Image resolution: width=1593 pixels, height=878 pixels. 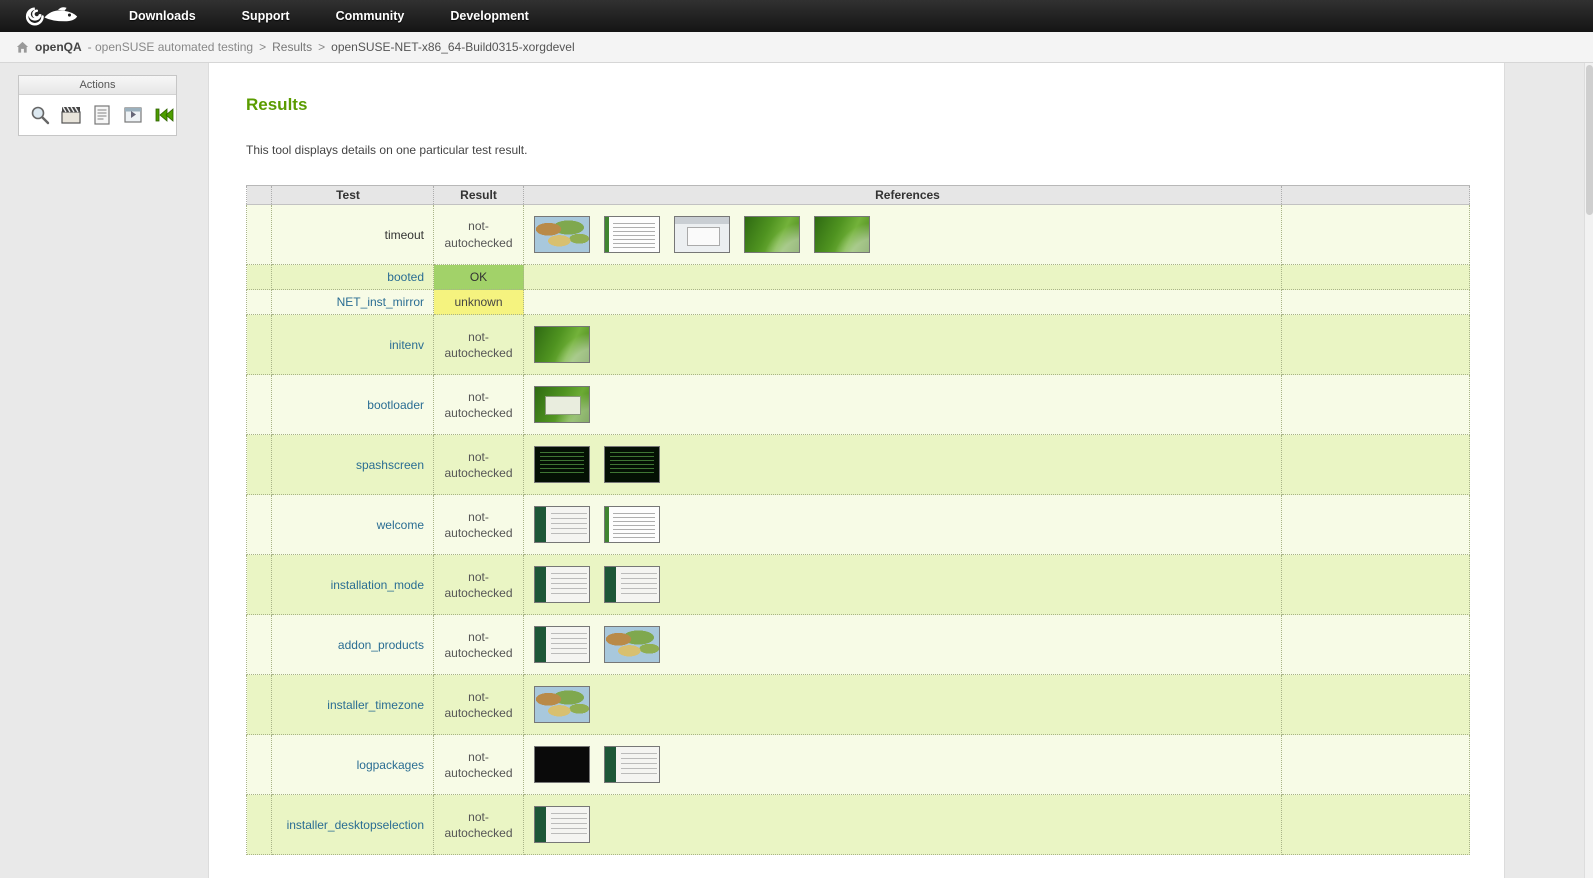 What do you see at coordinates (352, 345) in the screenshot?
I see `test-name-cell: initenv` at bounding box center [352, 345].